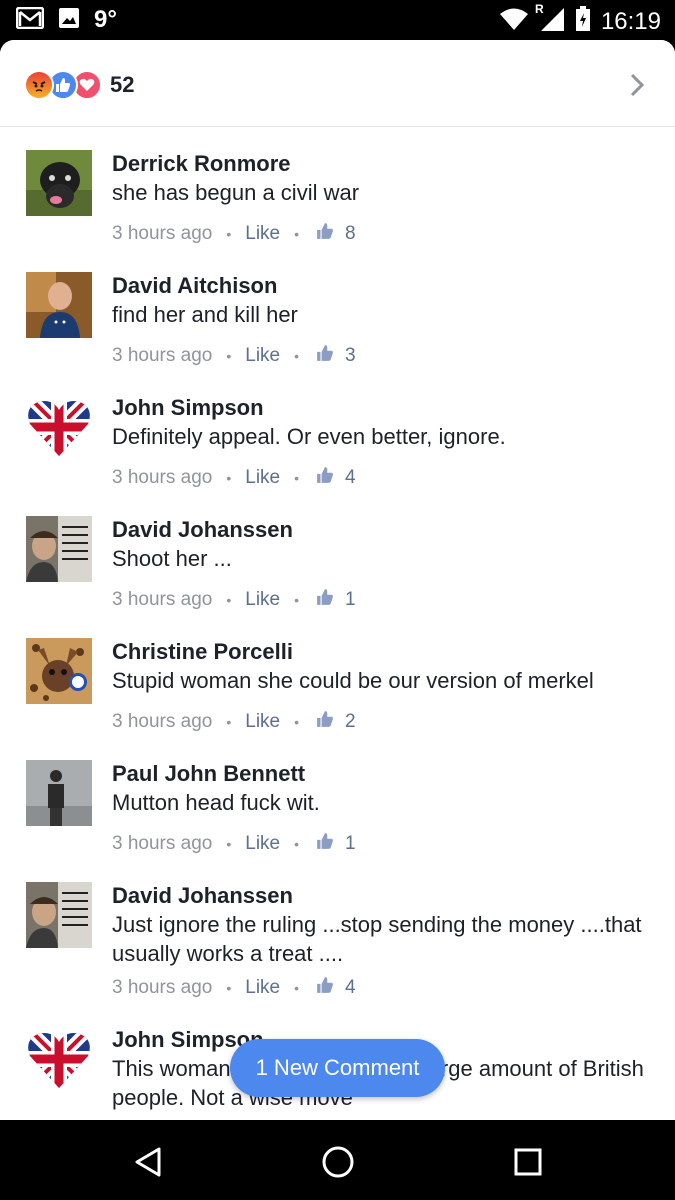  Describe the element at coordinates (383, 652) in the screenshot. I see `commenter-name: Christine Porcelli` at that location.